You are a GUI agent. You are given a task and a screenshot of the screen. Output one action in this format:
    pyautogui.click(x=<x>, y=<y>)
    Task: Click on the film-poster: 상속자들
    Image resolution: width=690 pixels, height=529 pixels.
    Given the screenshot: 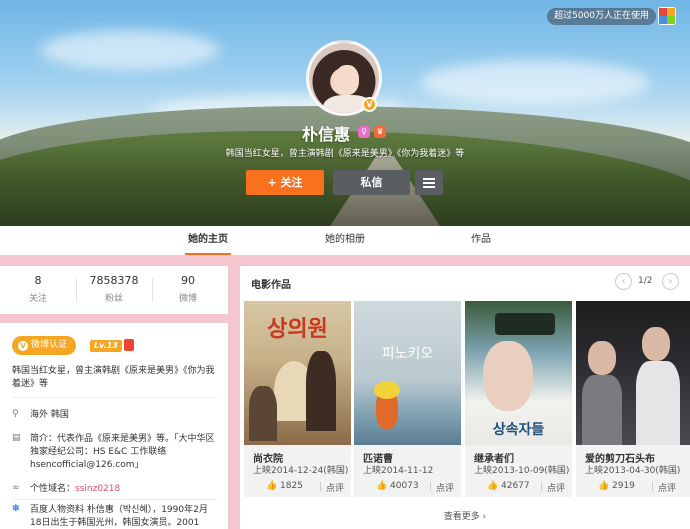 What is the action you would take?
    pyautogui.click(x=518, y=373)
    